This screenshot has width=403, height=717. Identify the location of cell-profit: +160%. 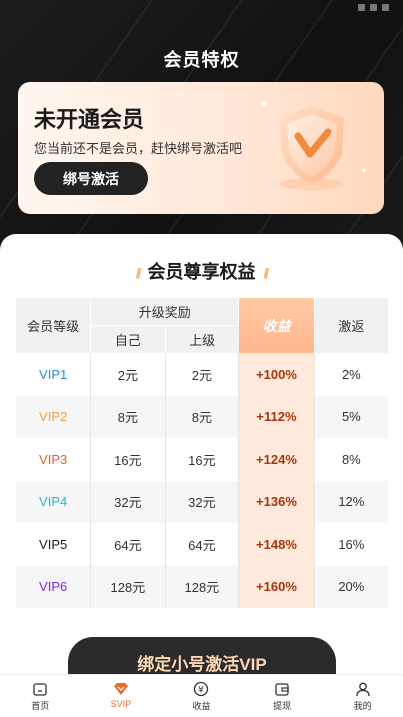
(276, 586).